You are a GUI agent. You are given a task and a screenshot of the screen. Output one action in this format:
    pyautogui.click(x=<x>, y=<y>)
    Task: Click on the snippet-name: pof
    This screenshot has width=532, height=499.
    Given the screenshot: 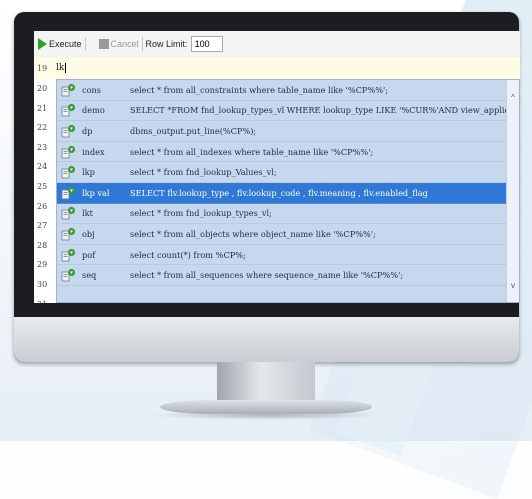 What is the action you would take?
    pyautogui.click(x=89, y=254)
    